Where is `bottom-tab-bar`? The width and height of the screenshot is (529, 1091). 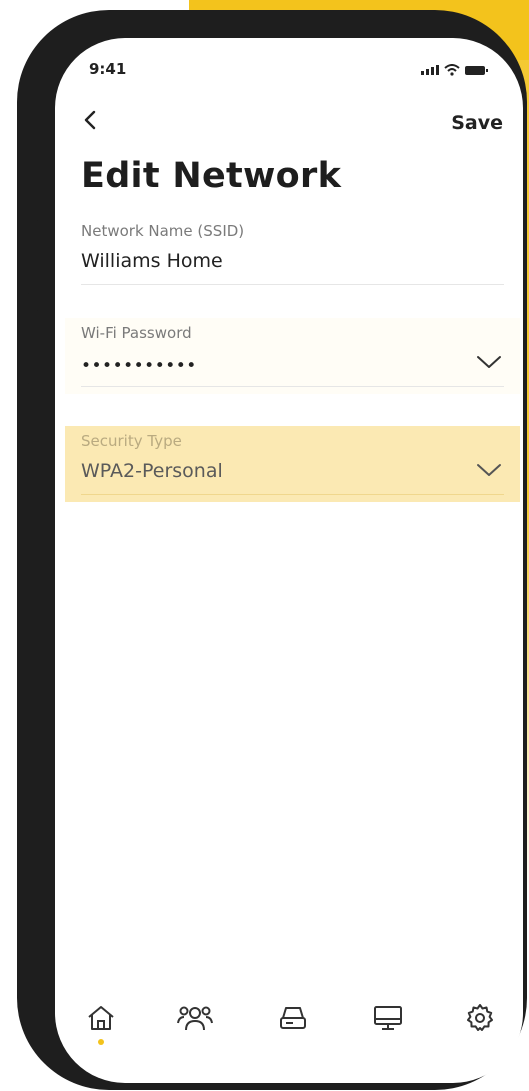
bottom-tab-bar is located at coordinates (289, 1028).